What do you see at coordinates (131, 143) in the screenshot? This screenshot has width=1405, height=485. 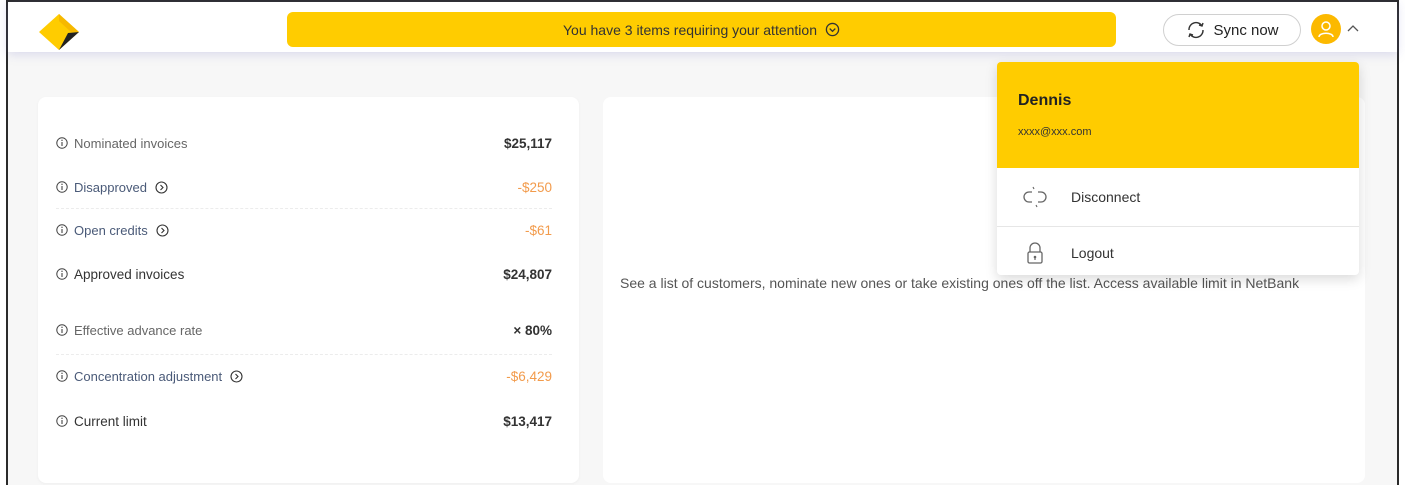 I see `row-label: Nominated invoices` at bounding box center [131, 143].